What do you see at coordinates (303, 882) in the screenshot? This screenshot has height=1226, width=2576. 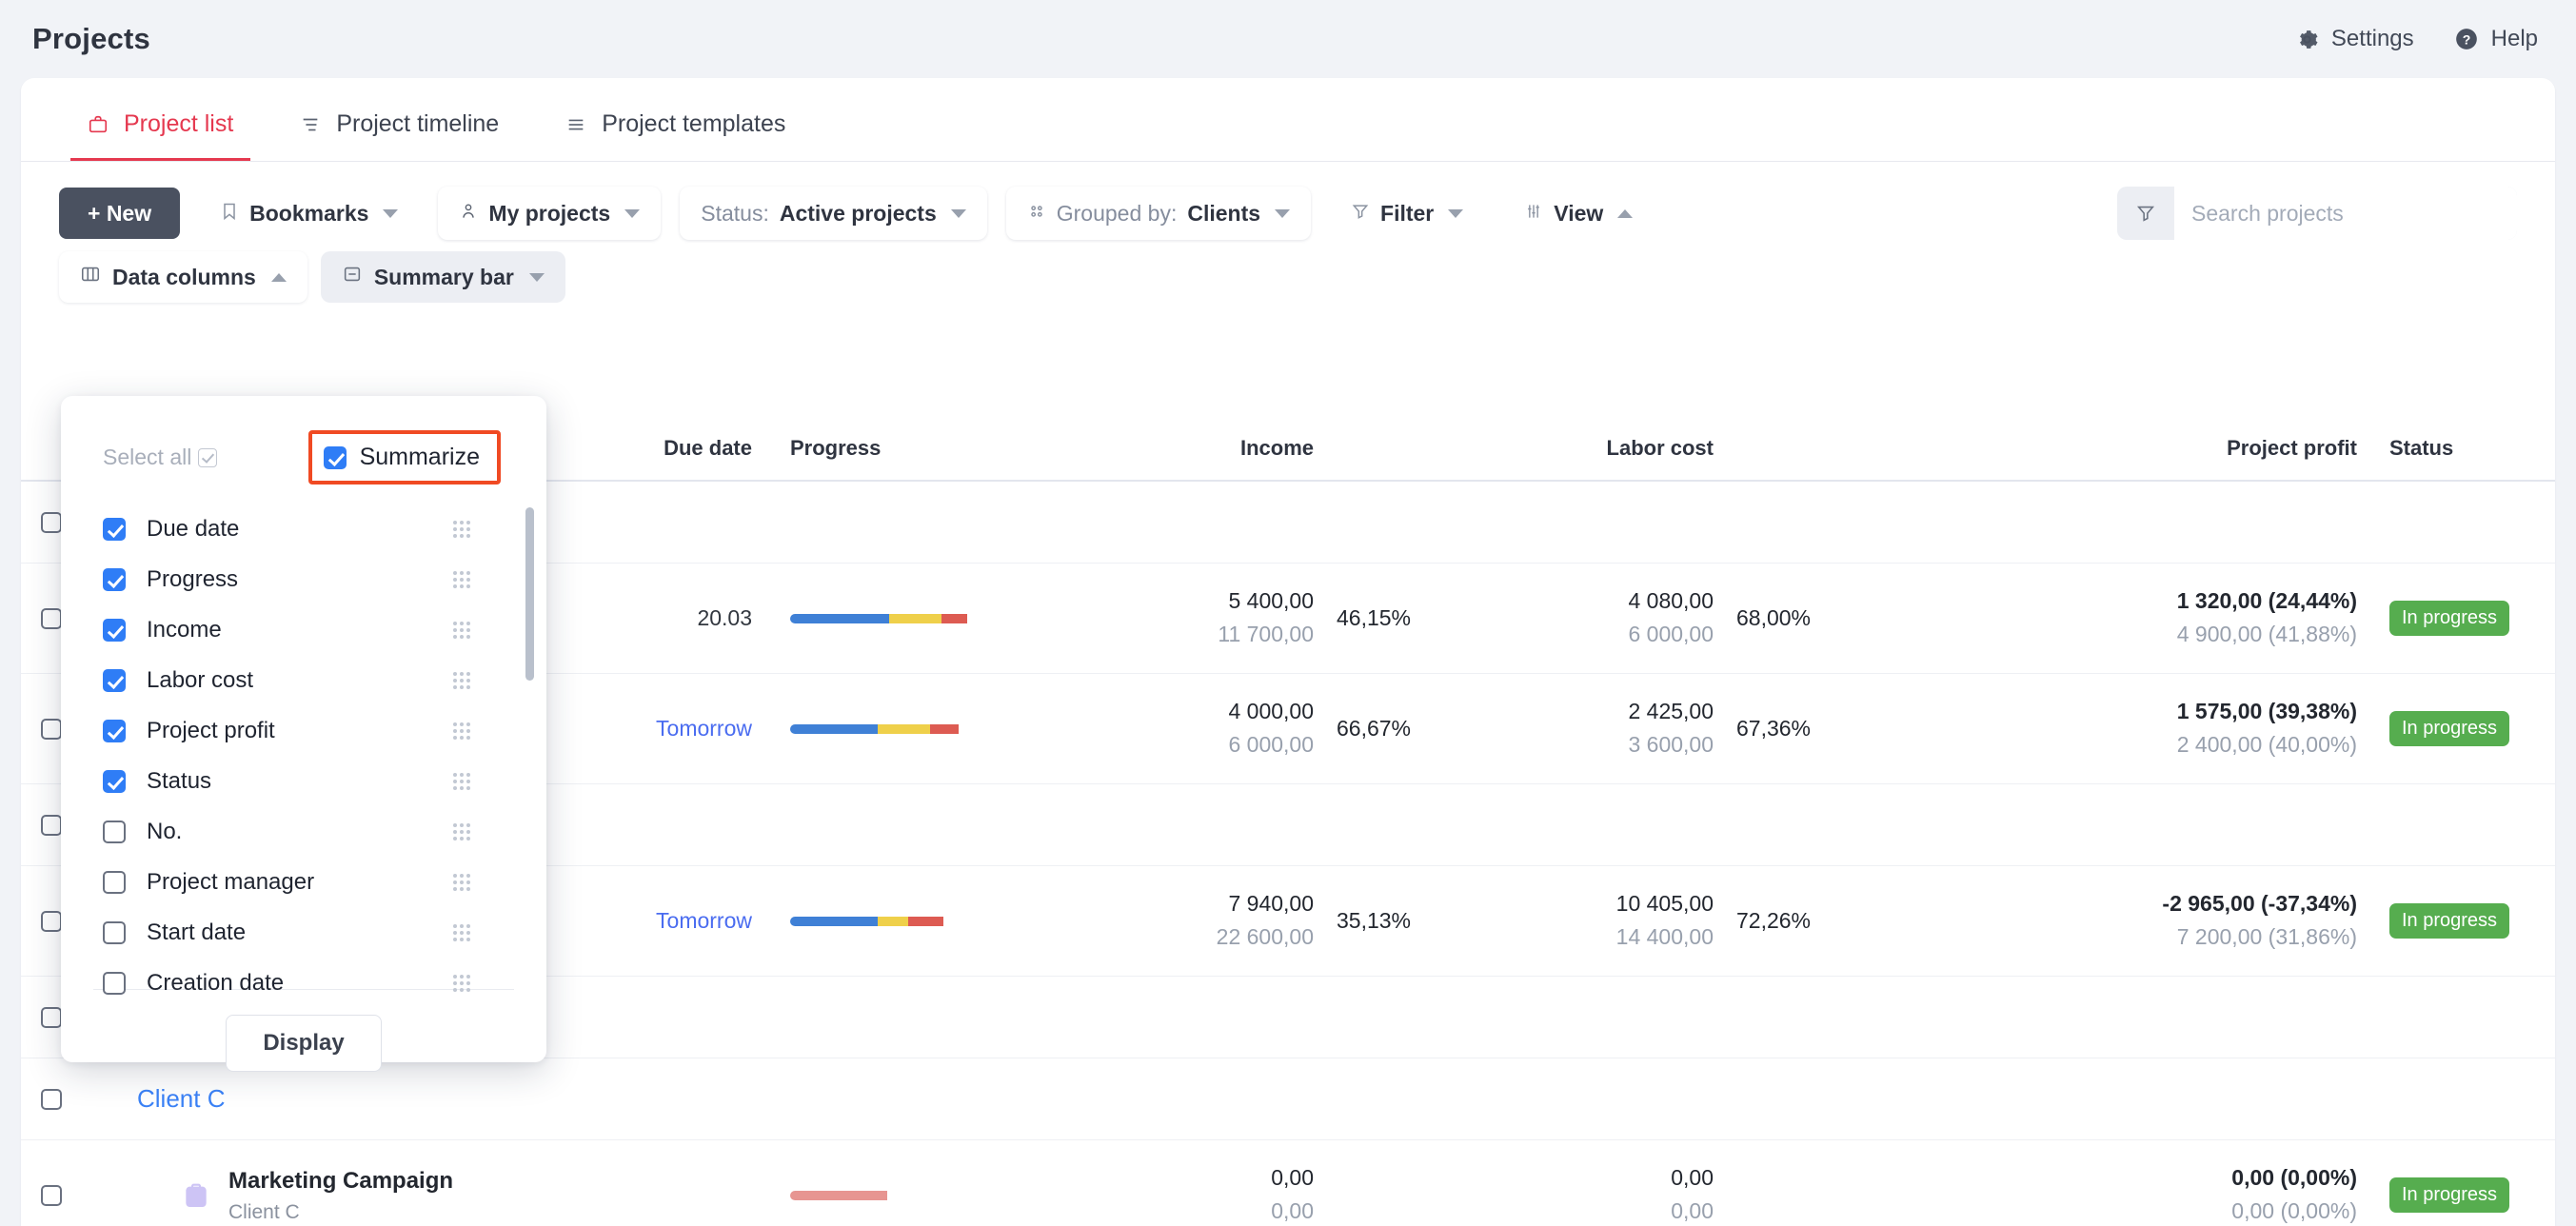 I see `column-option-project-manager: Project manager` at bounding box center [303, 882].